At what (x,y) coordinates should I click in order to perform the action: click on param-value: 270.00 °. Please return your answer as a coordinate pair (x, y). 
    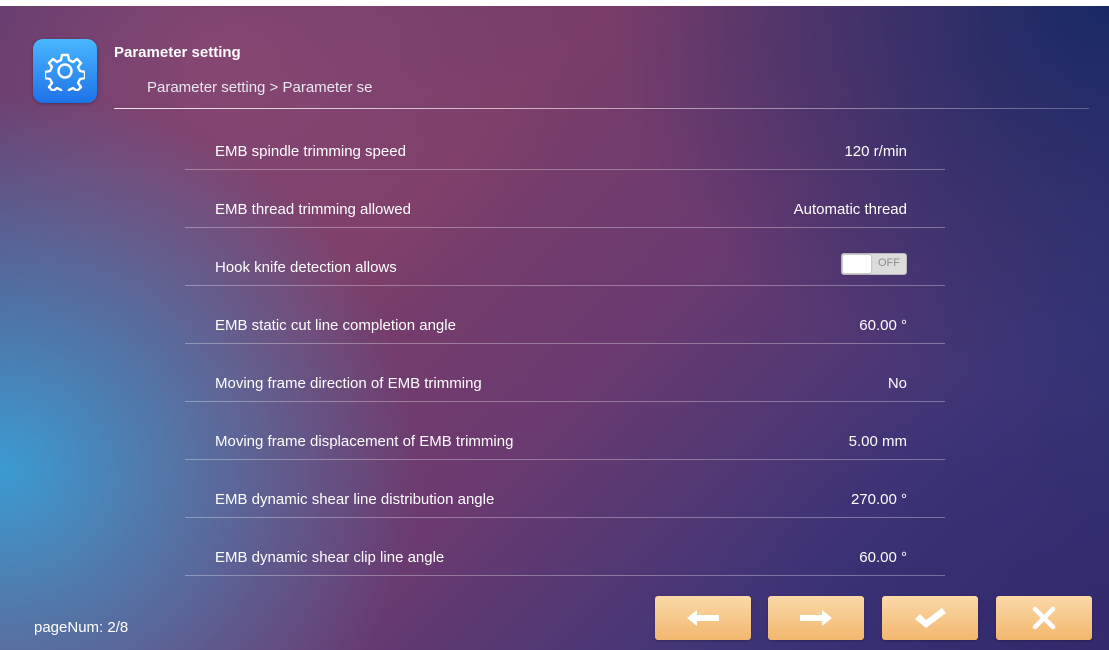
    Looking at the image, I should click on (879, 499).